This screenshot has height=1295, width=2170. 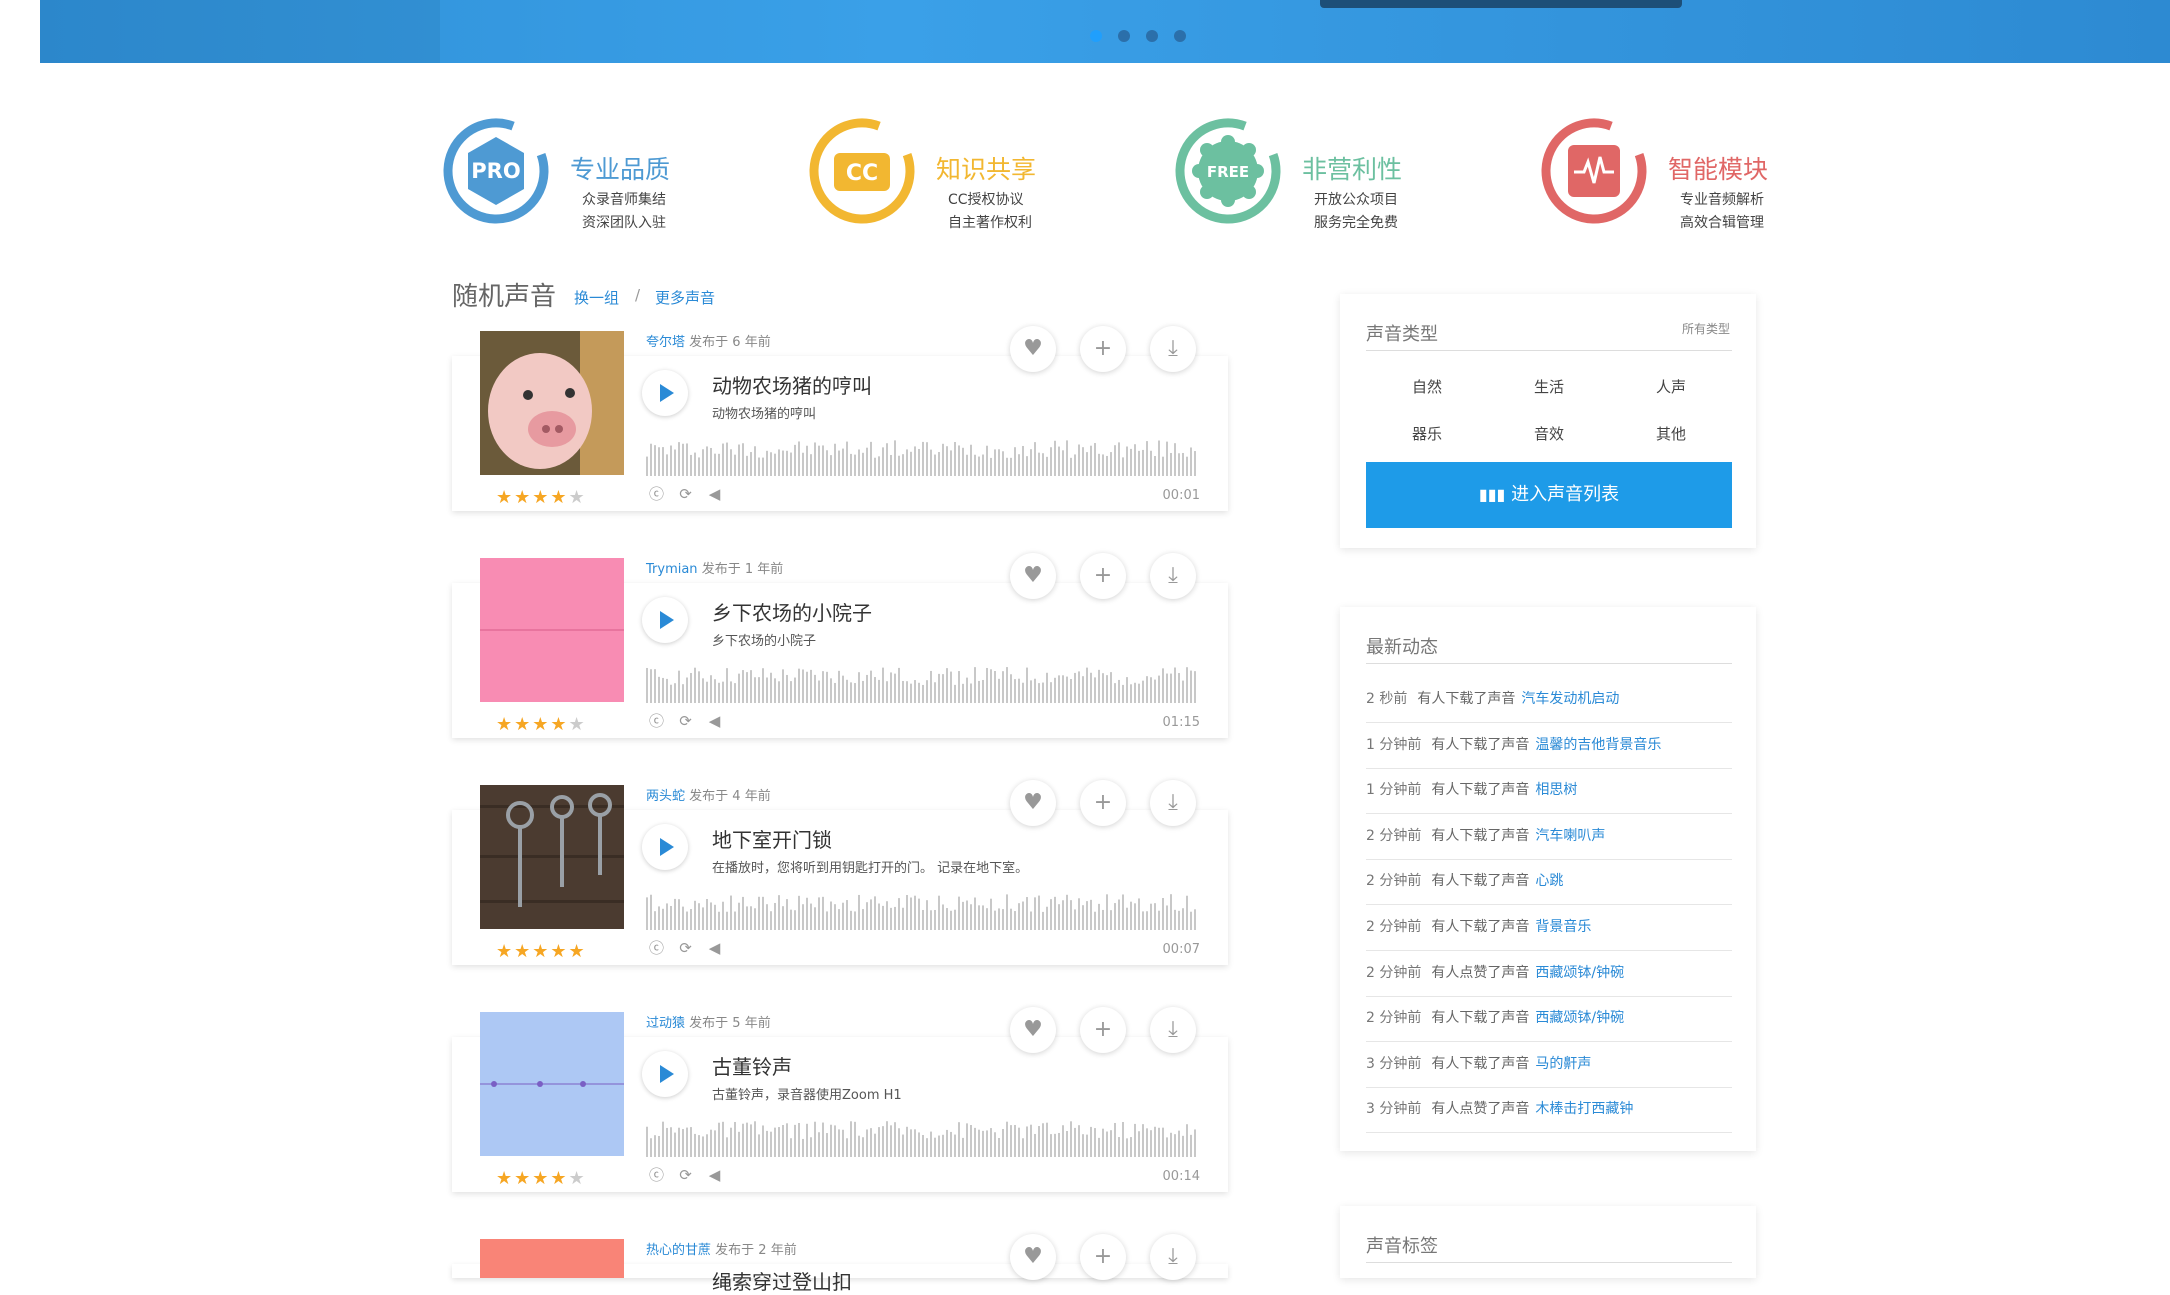 What do you see at coordinates (708, 1021) in the screenshot?
I see `sound-meta: 过动猿 发布于 5 年前` at bounding box center [708, 1021].